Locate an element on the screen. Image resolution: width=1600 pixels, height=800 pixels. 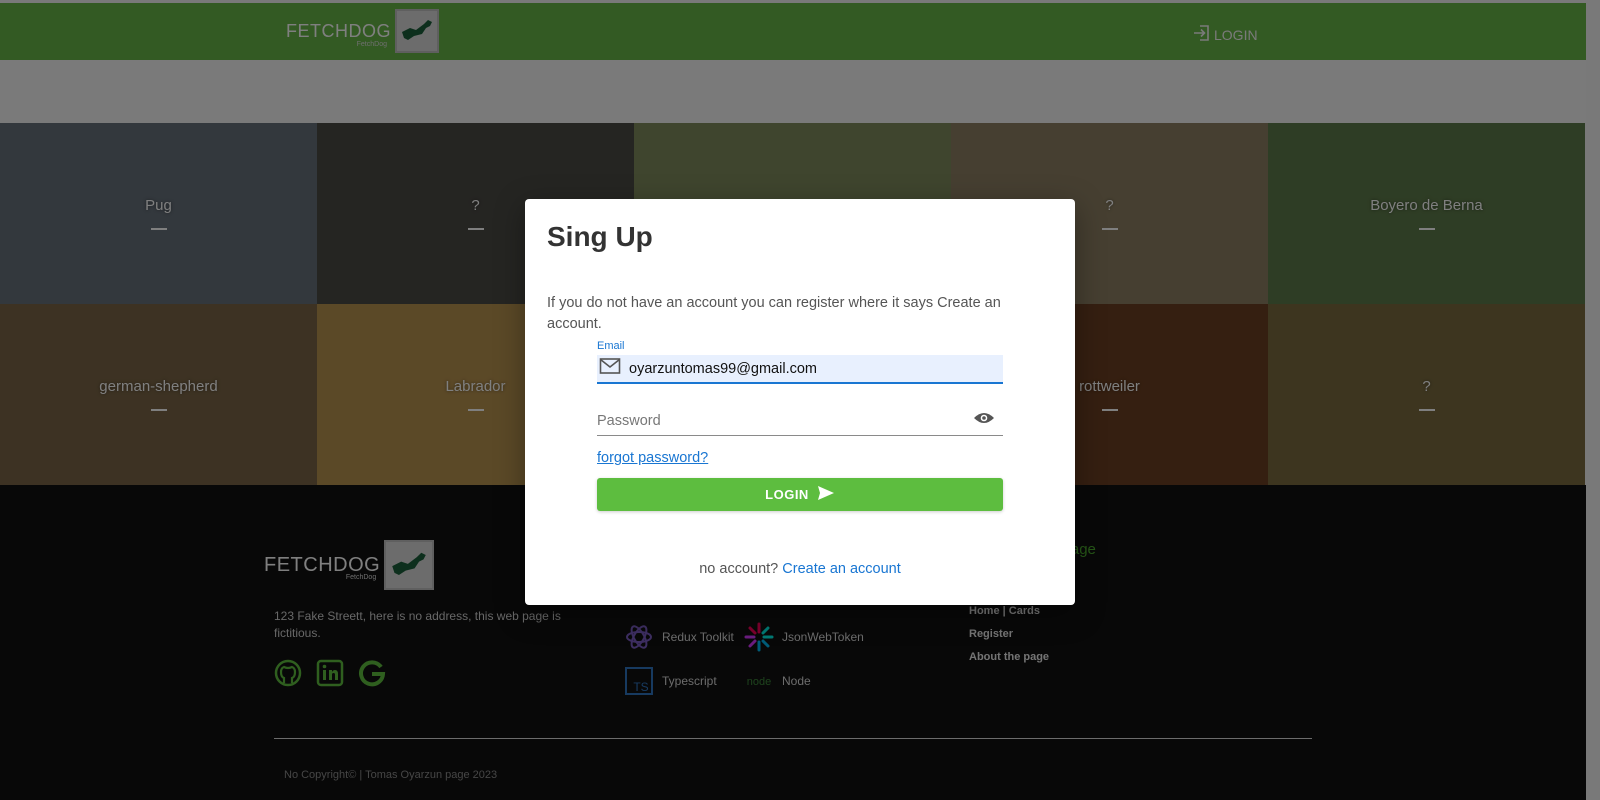
password-field is located at coordinates (800, 421).